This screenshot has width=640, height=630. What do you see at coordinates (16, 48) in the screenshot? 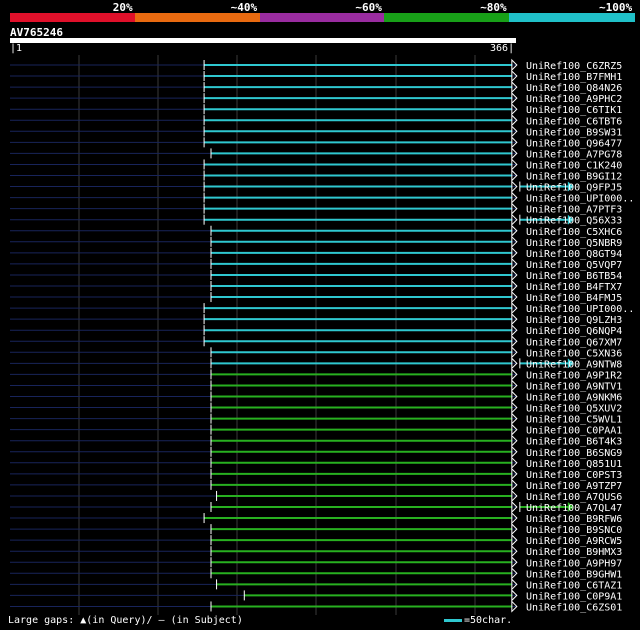
I see `query-start-label: |1` at bounding box center [16, 48].